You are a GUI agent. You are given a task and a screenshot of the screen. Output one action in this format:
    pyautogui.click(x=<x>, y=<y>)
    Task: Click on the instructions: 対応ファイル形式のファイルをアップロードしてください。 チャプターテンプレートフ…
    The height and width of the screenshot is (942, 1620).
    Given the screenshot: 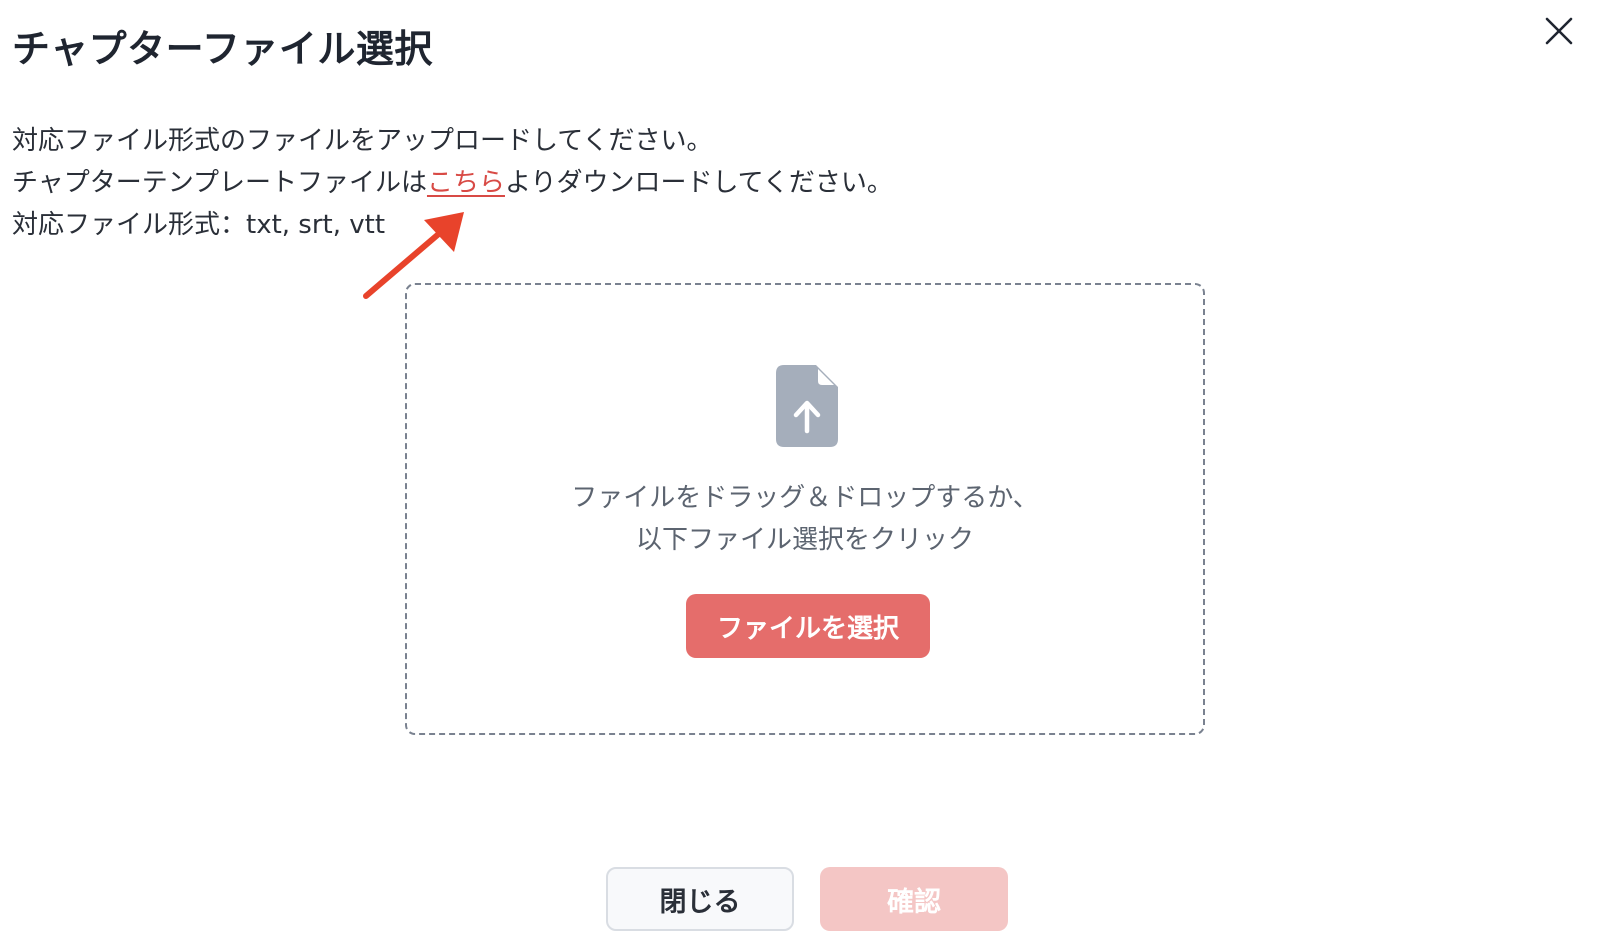 What is the action you would take?
    pyautogui.click(x=452, y=183)
    